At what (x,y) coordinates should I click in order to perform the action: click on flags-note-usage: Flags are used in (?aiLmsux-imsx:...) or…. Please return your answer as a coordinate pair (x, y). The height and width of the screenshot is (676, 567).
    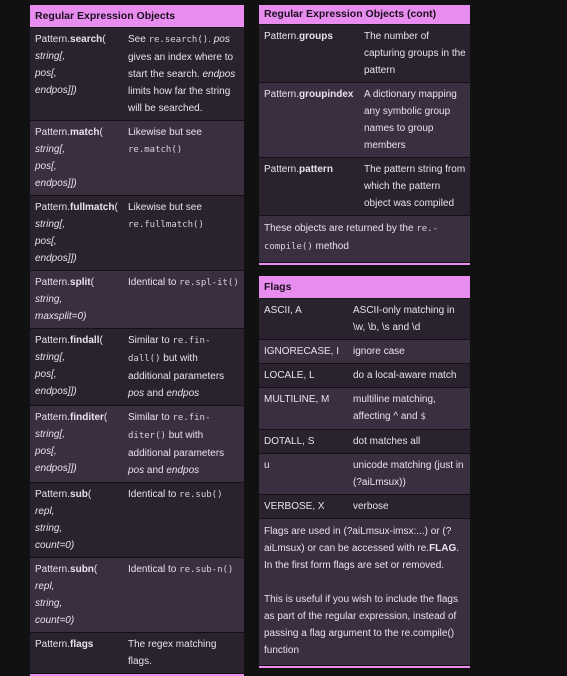
    Looking at the image, I should click on (362, 548).